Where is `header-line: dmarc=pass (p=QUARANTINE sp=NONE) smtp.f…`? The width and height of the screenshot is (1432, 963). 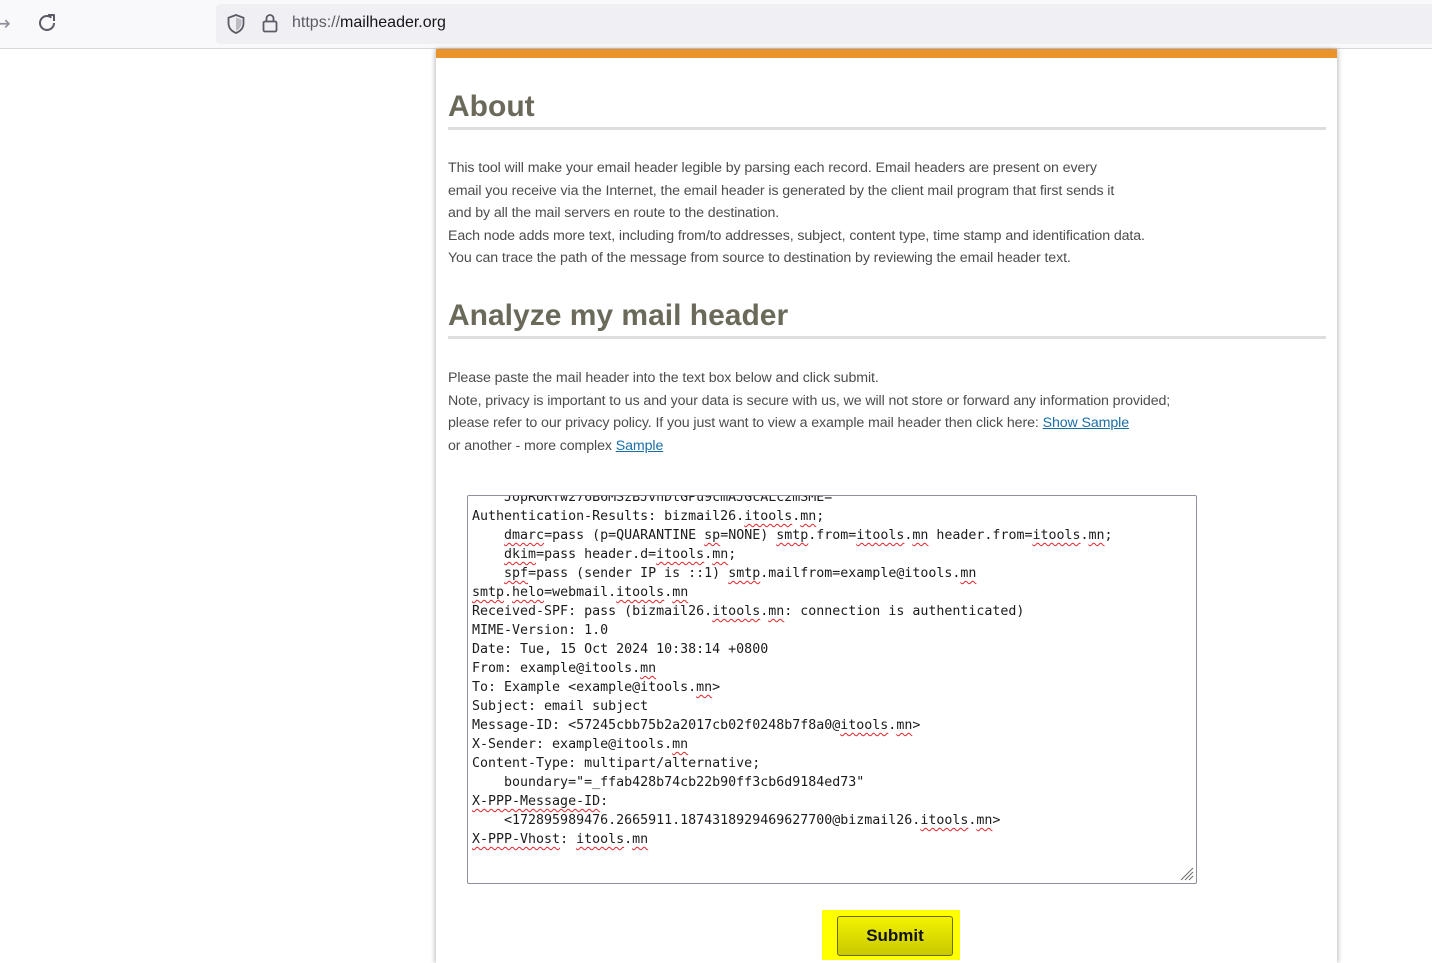
header-line: dmarc=pass (p=QUARANTINE sp=NONE) smtp.f… is located at coordinates (808, 535).